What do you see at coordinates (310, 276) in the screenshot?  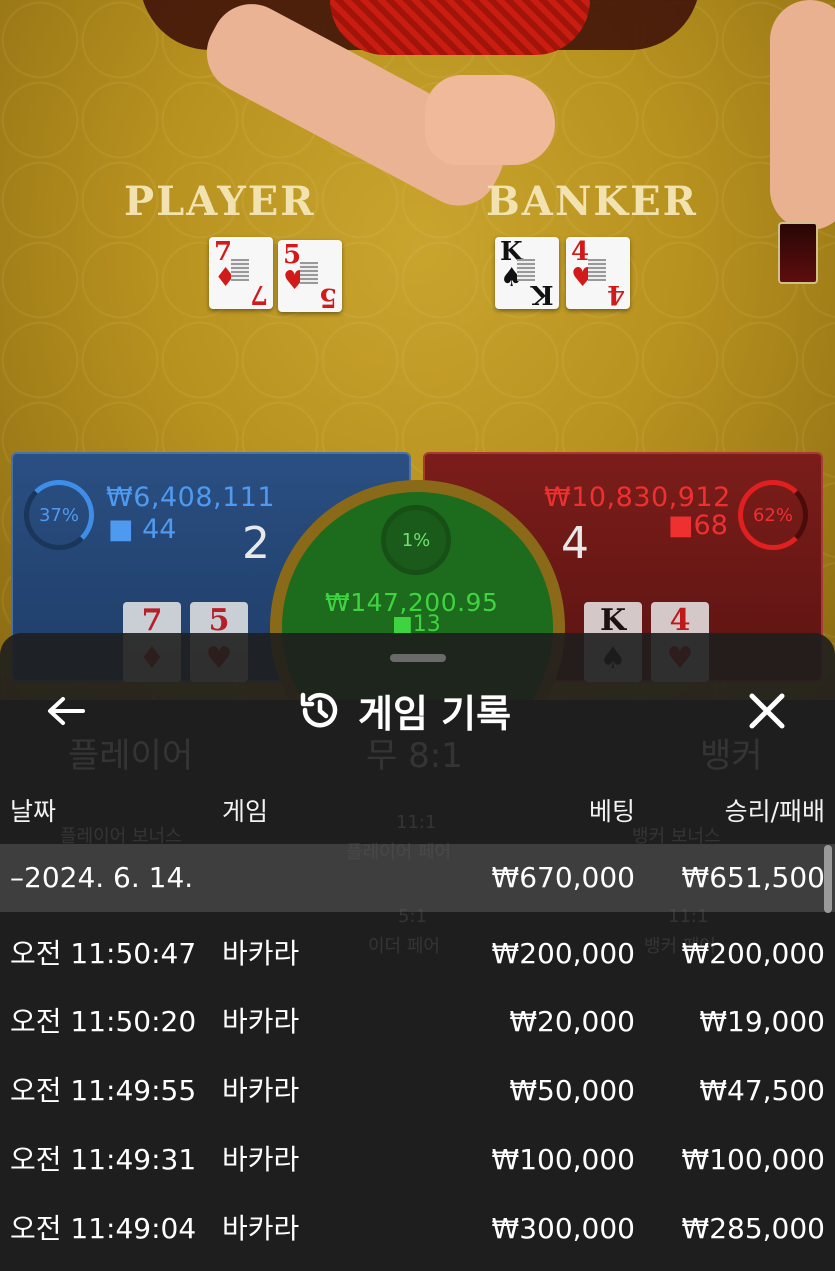 I see `player-card-2: 5 ♥ 5` at bounding box center [310, 276].